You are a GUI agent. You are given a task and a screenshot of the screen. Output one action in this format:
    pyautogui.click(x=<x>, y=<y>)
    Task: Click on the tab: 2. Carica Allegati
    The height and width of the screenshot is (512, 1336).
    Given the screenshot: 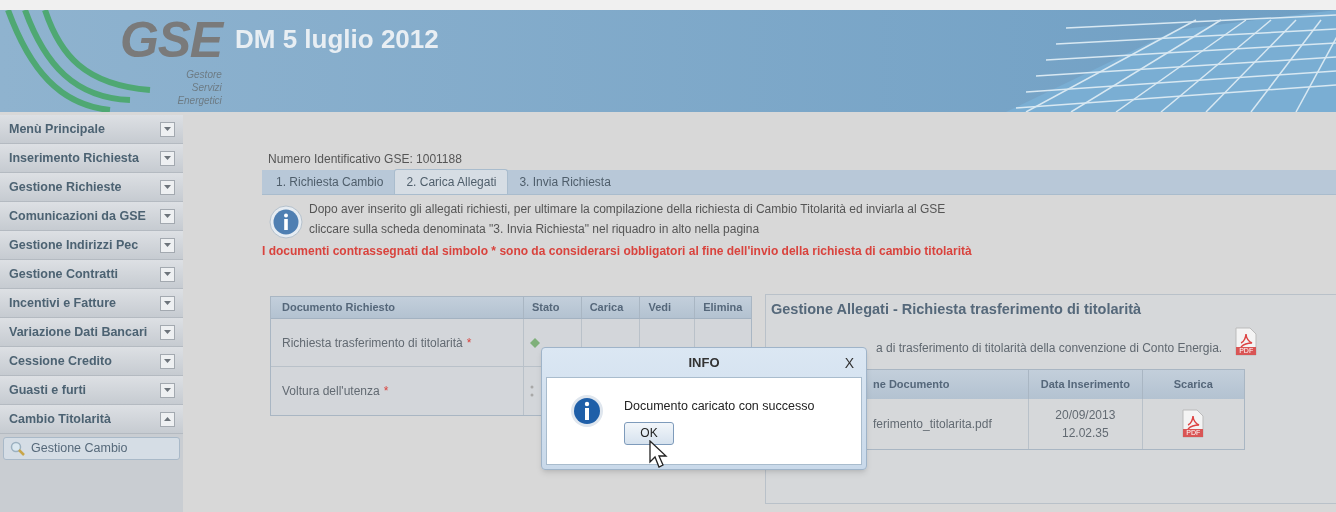 What is the action you would take?
    pyautogui.click(x=451, y=181)
    